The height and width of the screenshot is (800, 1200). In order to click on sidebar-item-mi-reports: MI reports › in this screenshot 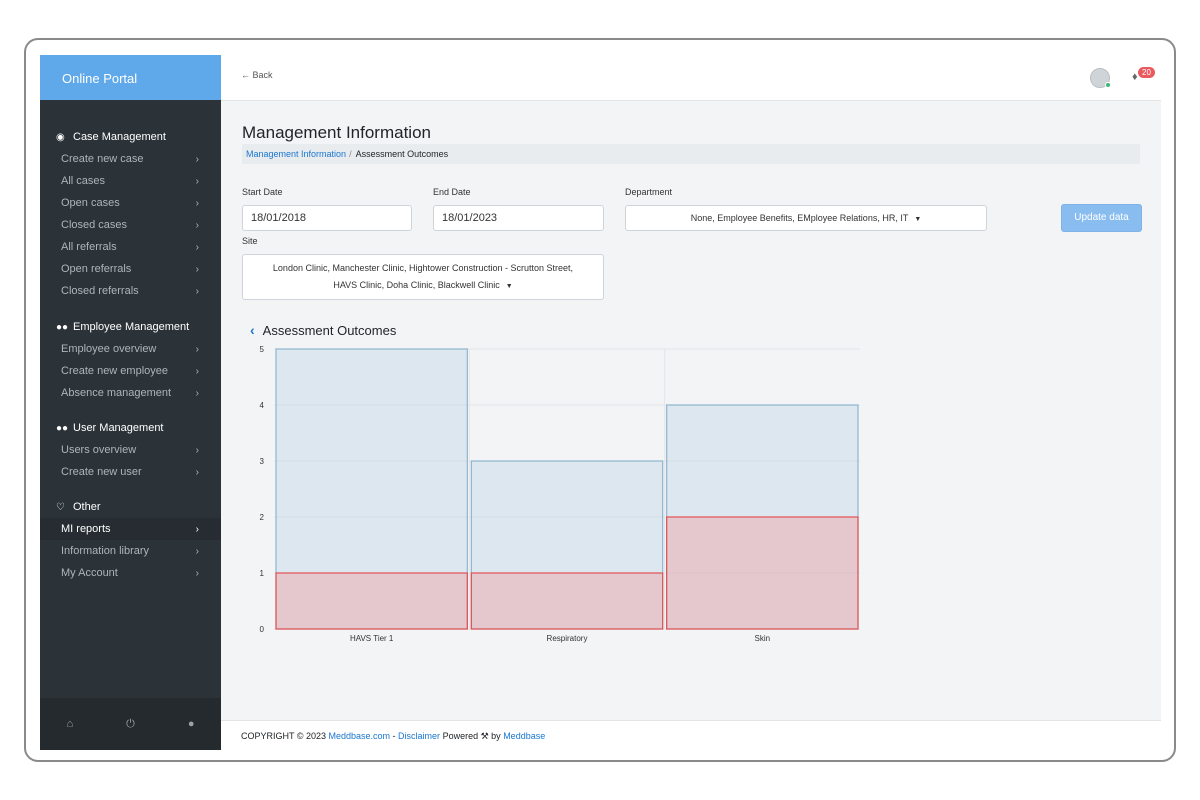, I will do `click(130, 529)`.